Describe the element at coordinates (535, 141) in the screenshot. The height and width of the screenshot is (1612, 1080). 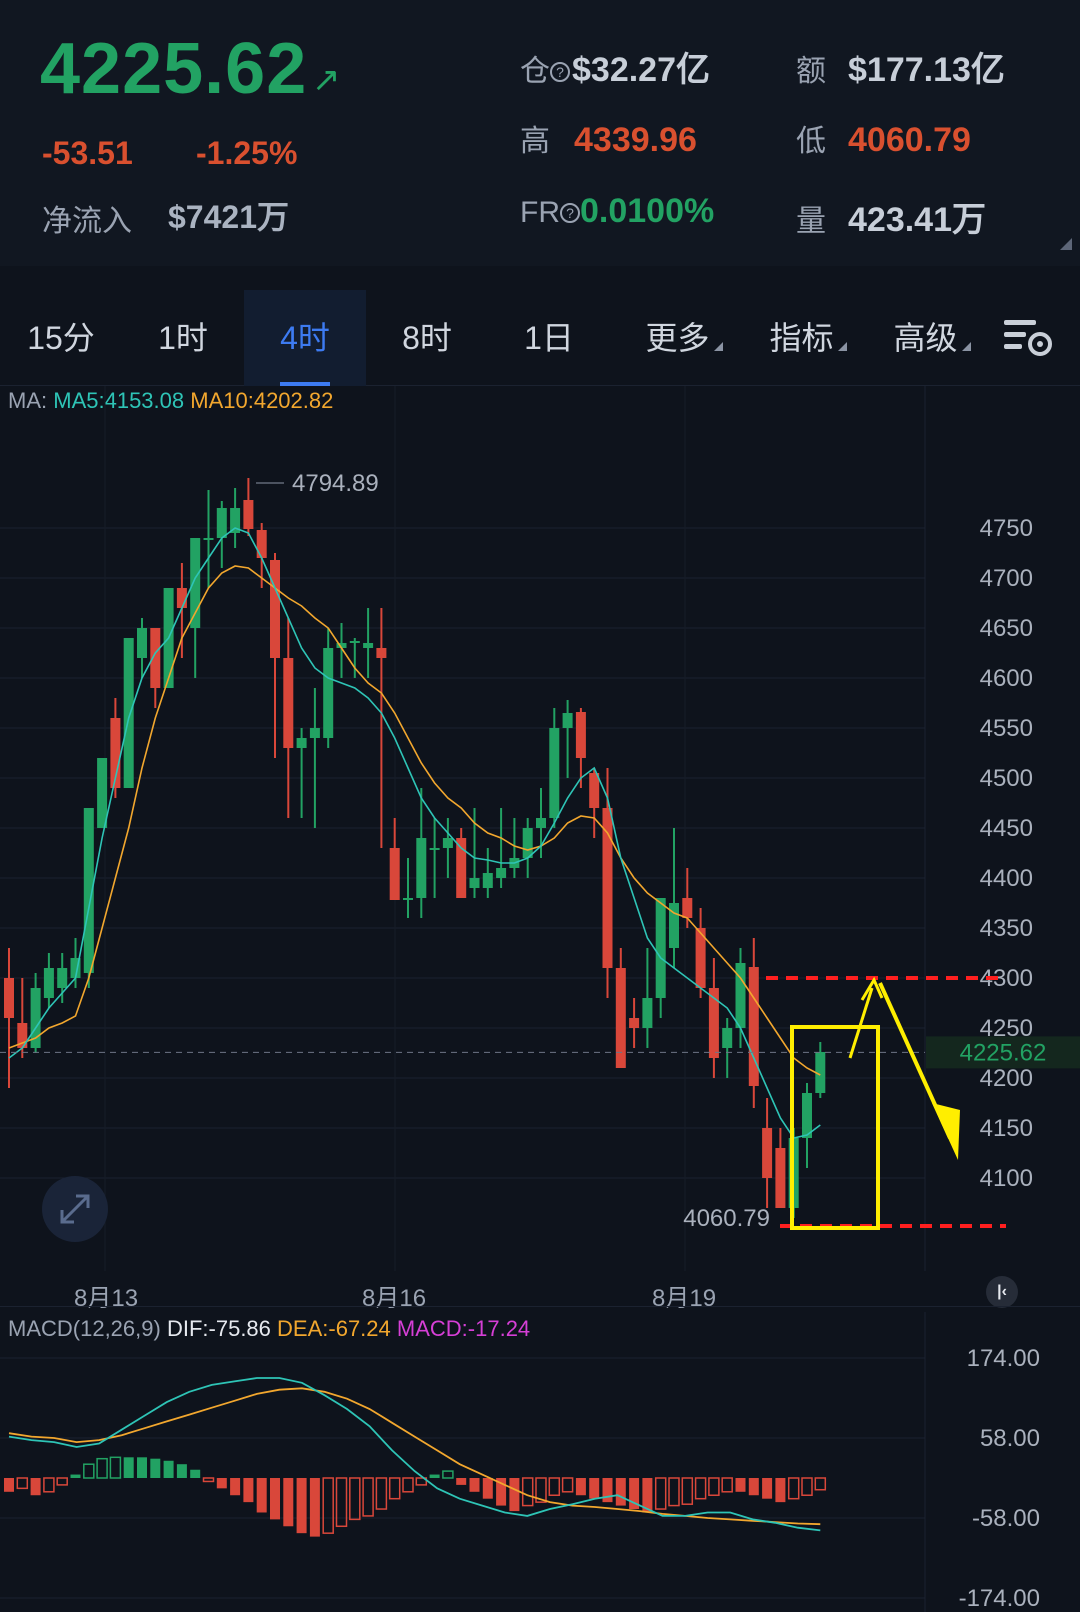
I see `high-label: 高` at that location.